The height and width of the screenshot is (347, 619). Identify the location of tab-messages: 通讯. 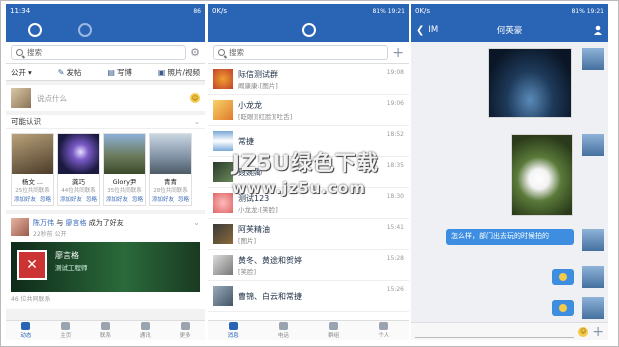
(145, 330).